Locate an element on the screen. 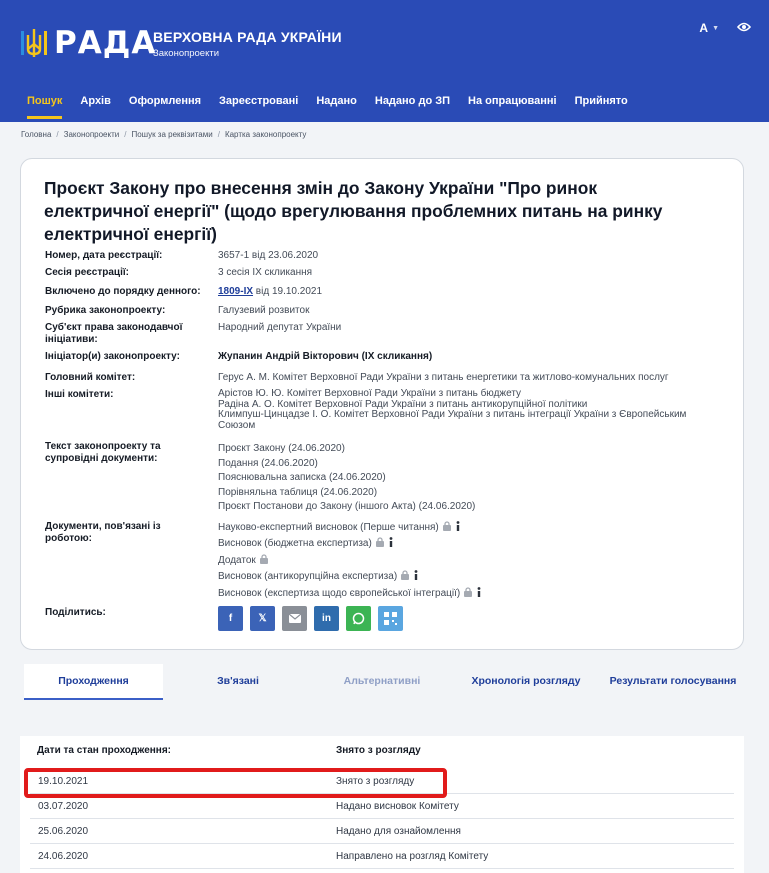 The height and width of the screenshot is (873, 769). nav-item-provided: Надано is located at coordinates (336, 107).